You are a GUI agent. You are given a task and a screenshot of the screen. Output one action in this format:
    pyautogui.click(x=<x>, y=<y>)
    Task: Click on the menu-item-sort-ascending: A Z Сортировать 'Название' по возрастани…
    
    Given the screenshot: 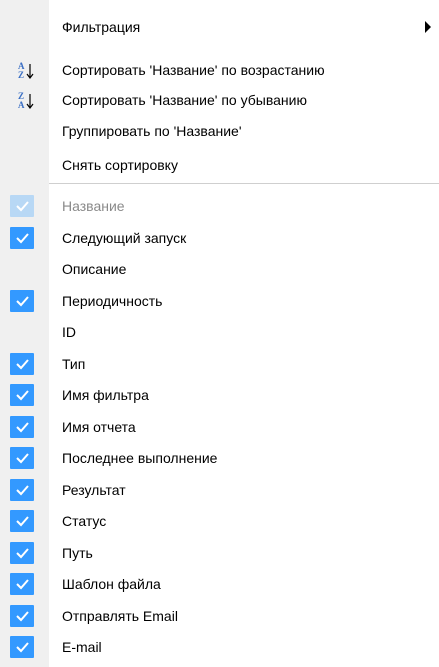 What is the action you would take?
    pyautogui.click(x=219, y=70)
    